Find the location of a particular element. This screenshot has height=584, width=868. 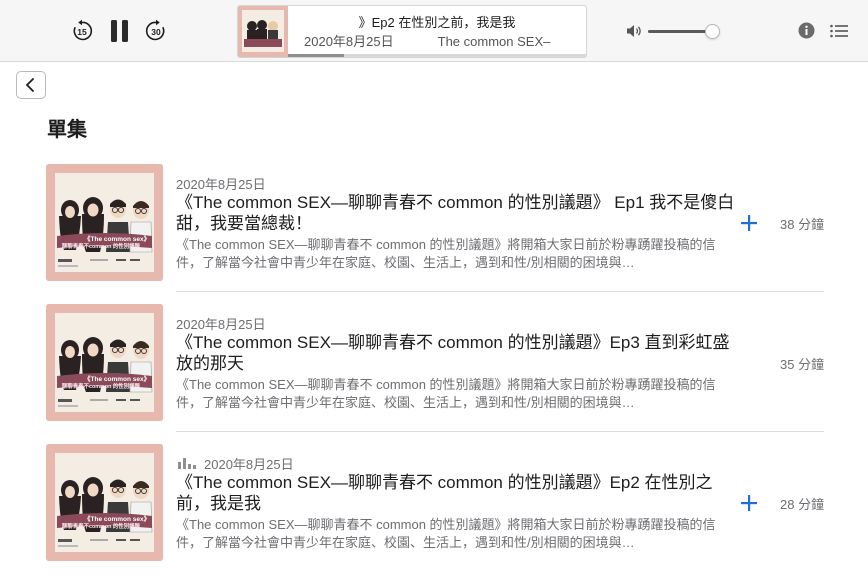

playback-progress-fill is located at coordinates (316, 55).